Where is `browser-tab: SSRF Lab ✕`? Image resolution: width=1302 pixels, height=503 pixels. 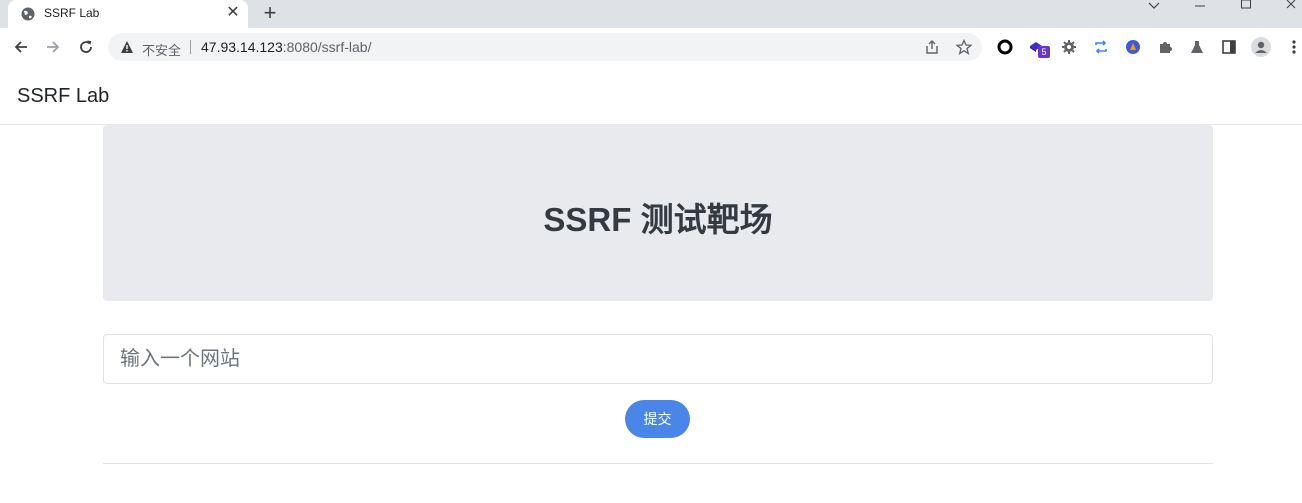
browser-tab: SSRF Lab ✕ is located at coordinates (128, 14).